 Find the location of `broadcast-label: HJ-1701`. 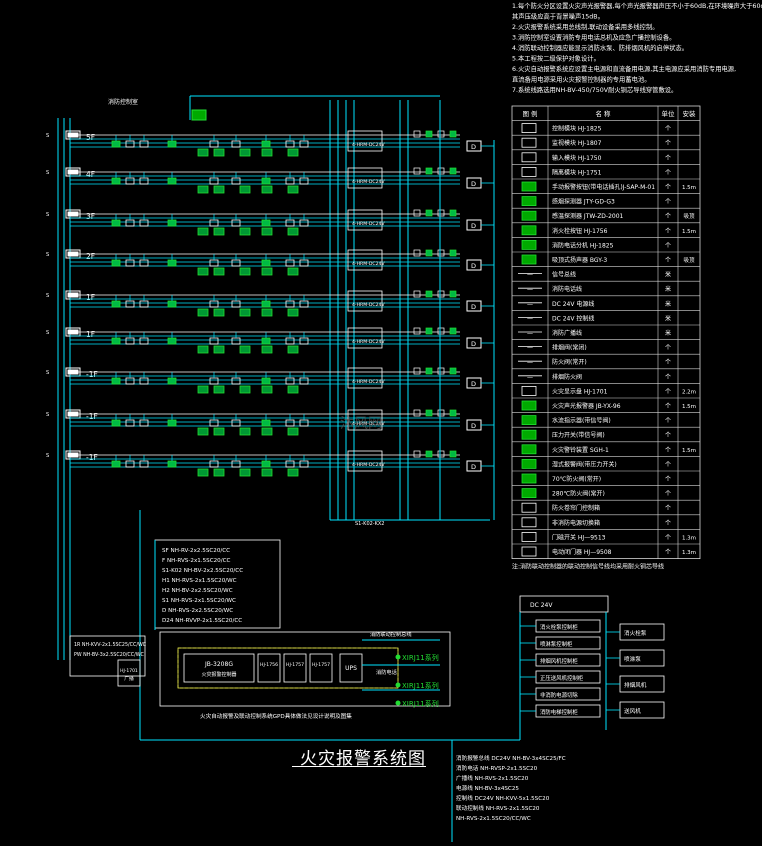

broadcast-label: HJ-1701 is located at coordinates (129, 671).